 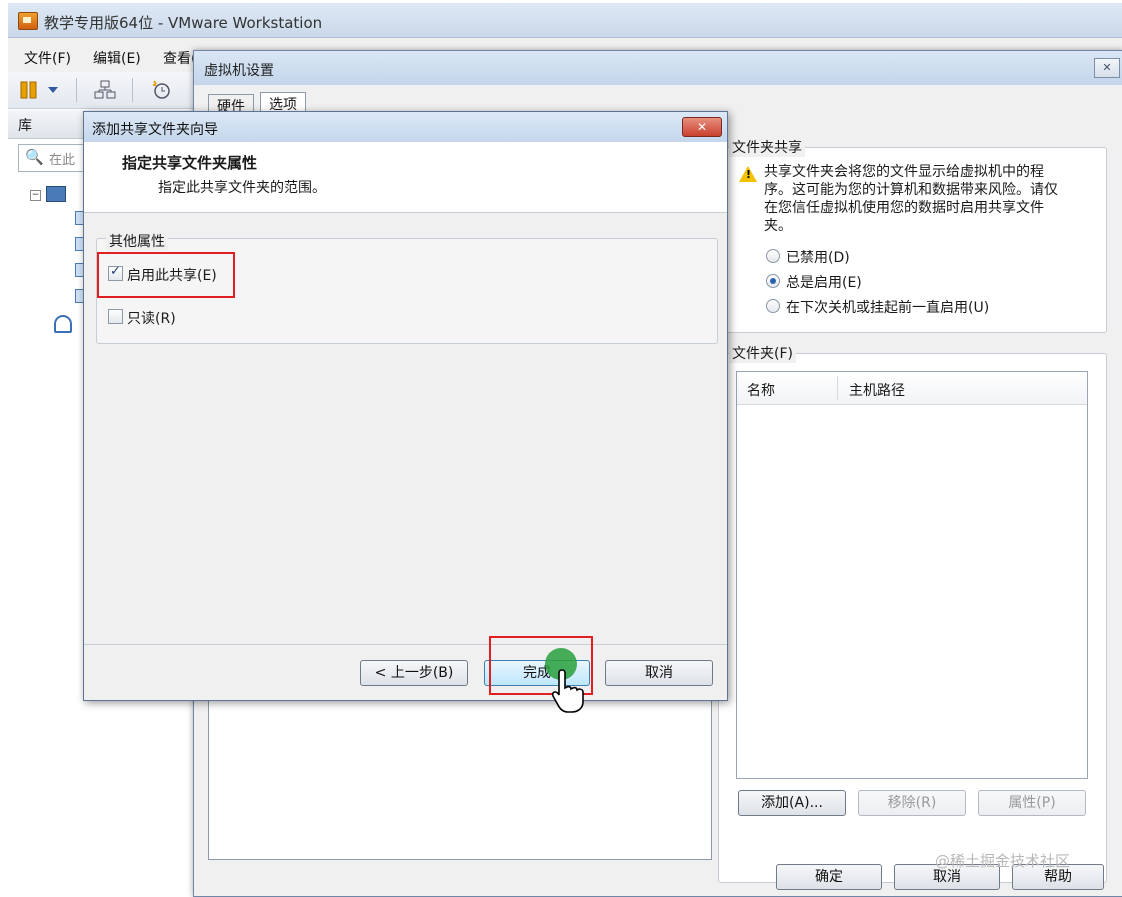 What do you see at coordinates (837, 388) in the screenshot?
I see `column-divider` at bounding box center [837, 388].